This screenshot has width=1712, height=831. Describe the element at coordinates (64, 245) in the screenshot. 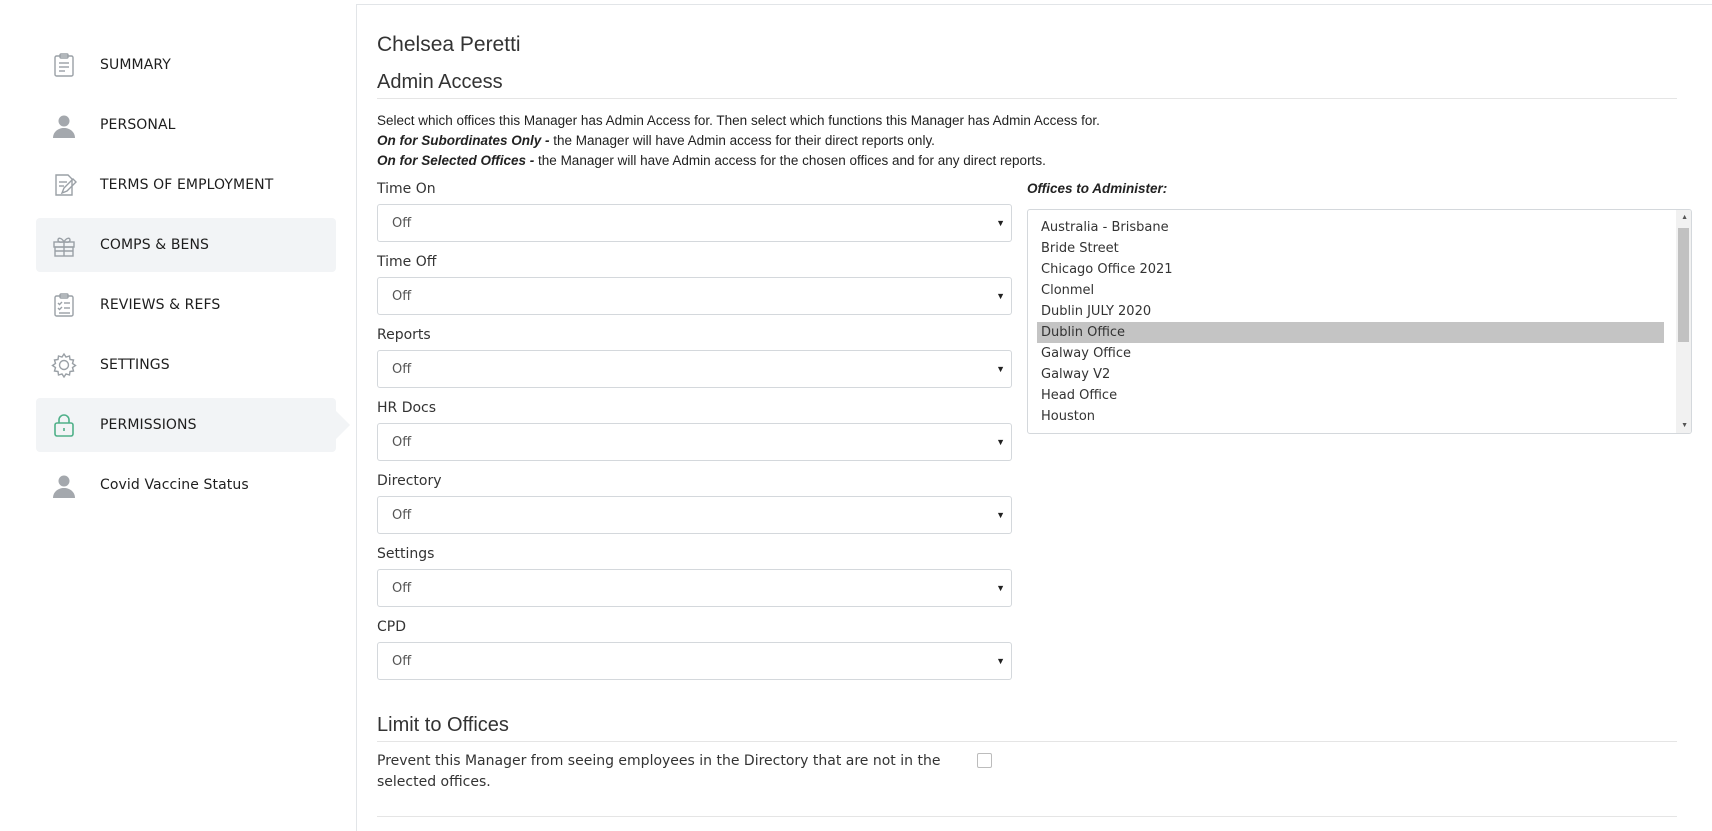

I see `gift-icon` at that location.